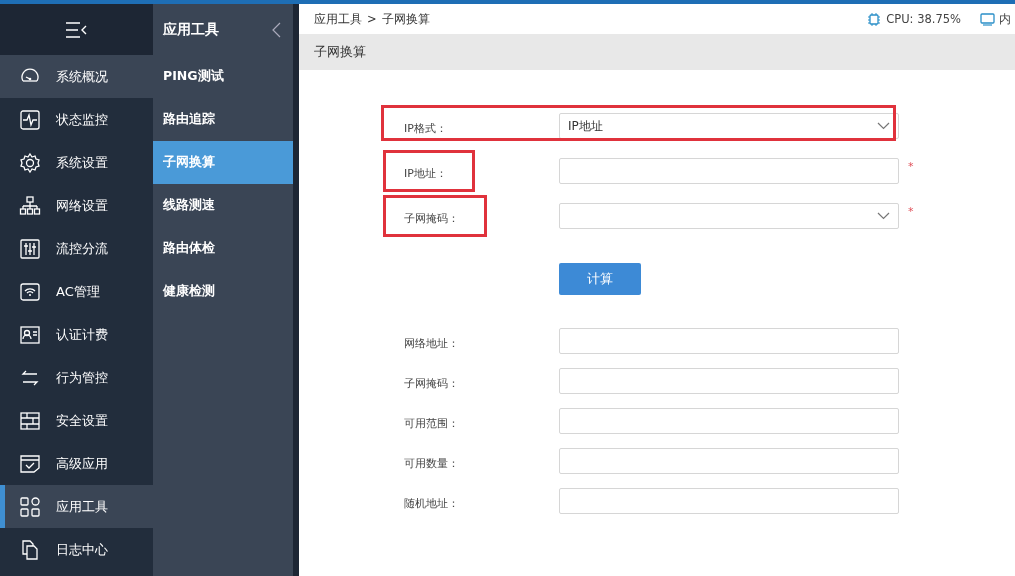  What do you see at coordinates (30, 420) in the screenshot?
I see `brick-wall-icon` at bounding box center [30, 420].